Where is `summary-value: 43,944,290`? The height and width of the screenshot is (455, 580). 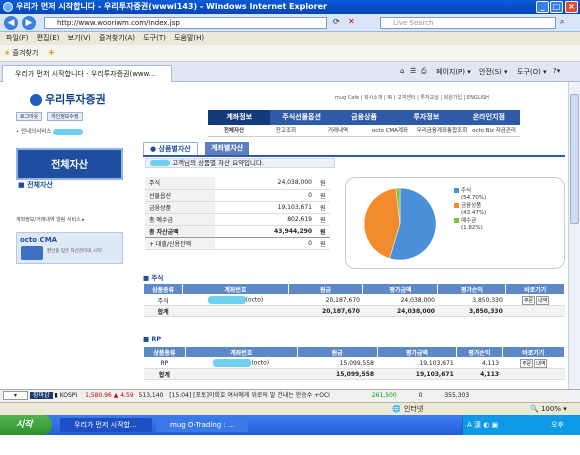 summary-value: 43,944,290 is located at coordinates (265, 231).